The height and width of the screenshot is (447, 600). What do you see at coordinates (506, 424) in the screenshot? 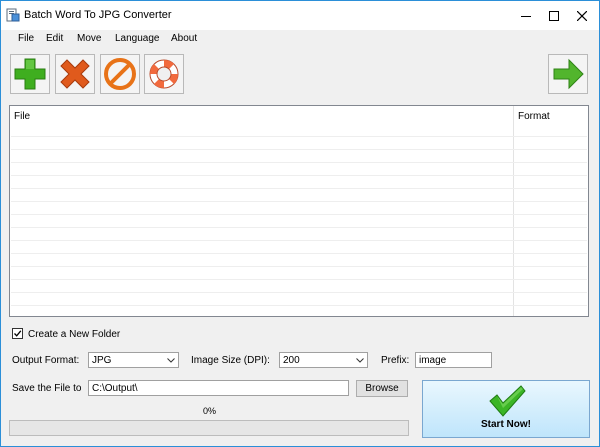
I see `start-now-label: Start Now!` at bounding box center [506, 424].